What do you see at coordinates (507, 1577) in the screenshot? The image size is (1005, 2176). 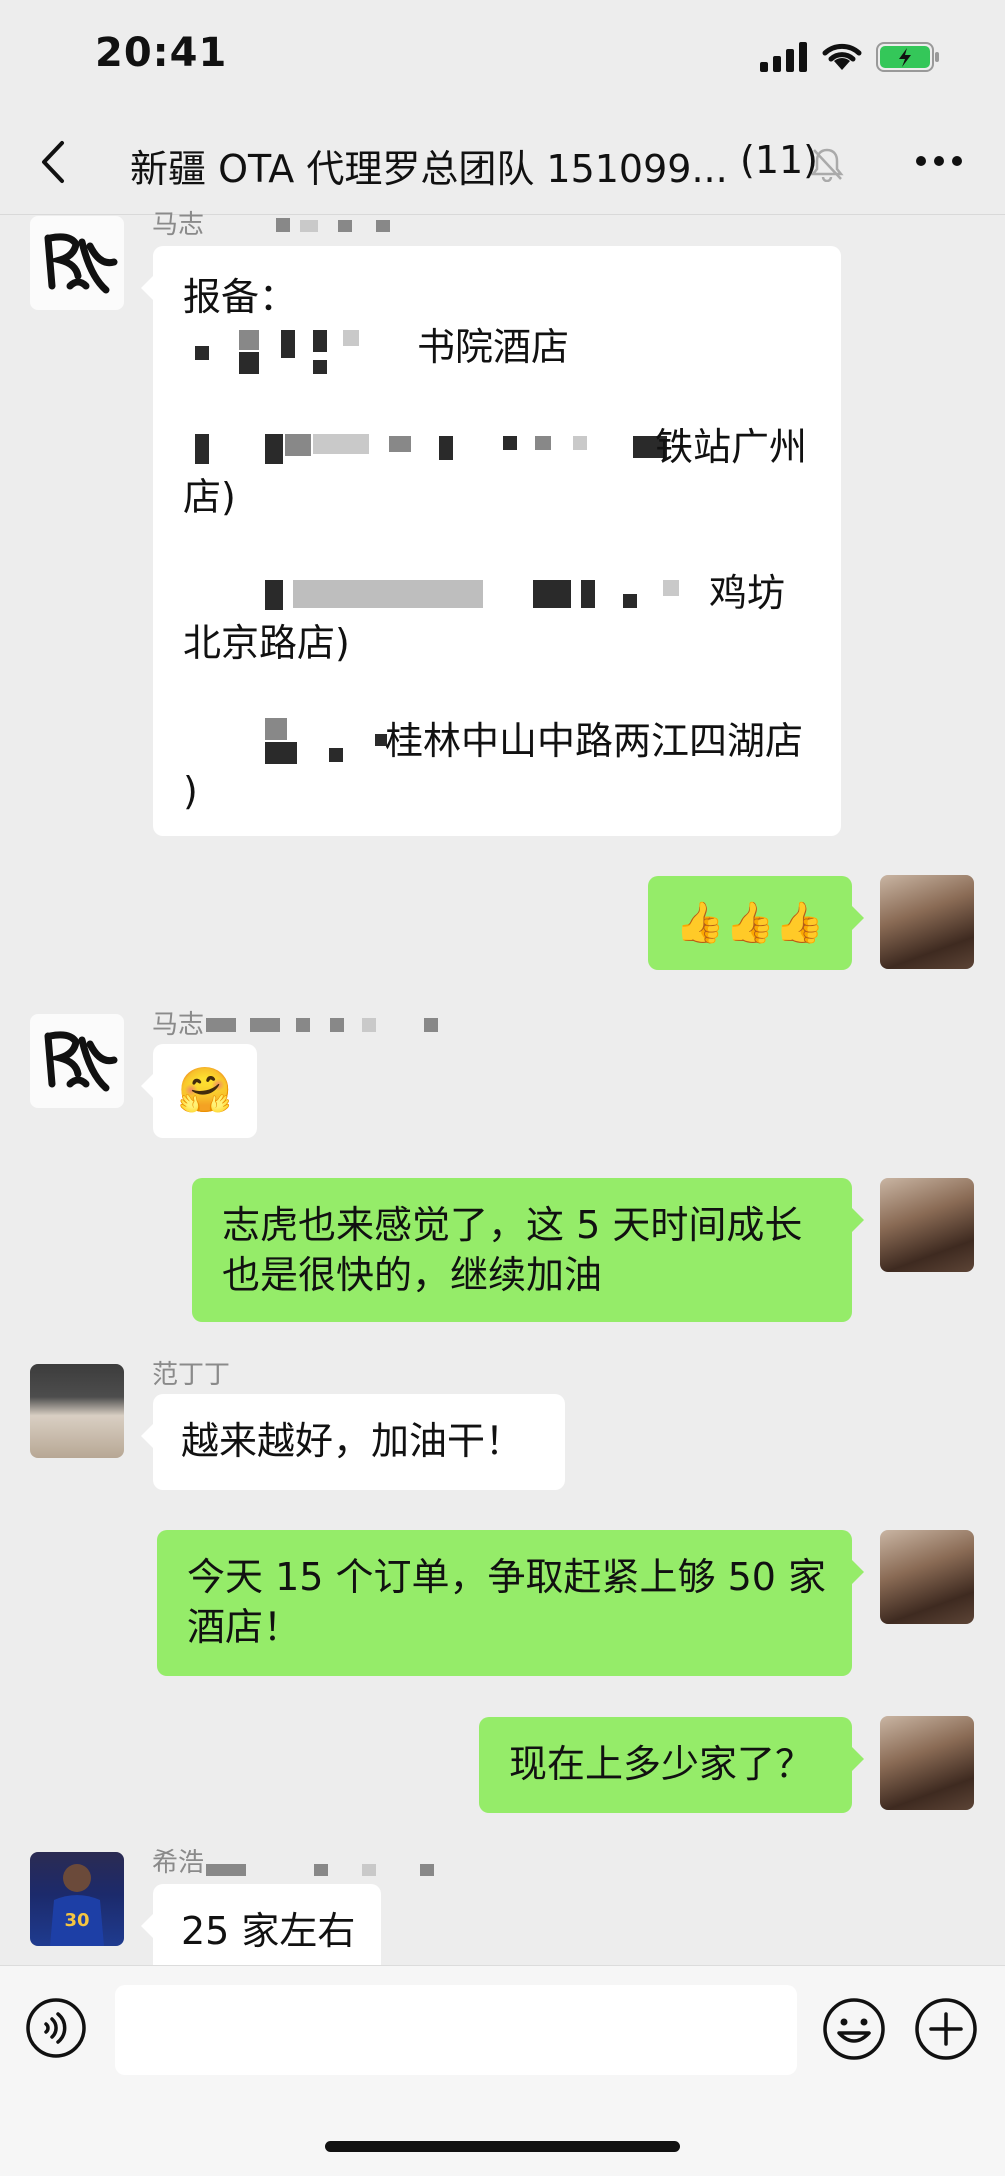 I see `message-text: 今天 15 个订单，争取赶紧上够 50 家` at bounding box center [507, 1577].